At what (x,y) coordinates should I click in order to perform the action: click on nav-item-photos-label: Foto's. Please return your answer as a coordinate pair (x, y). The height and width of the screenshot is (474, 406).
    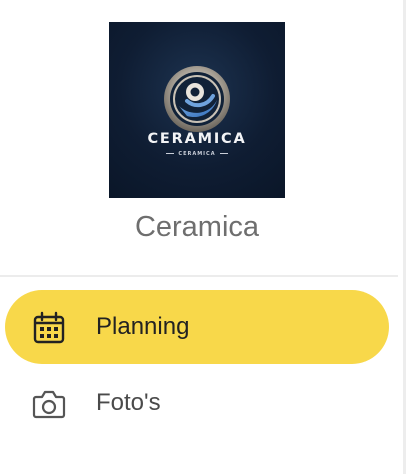
    Looking at the image, I should click on (128, 402).